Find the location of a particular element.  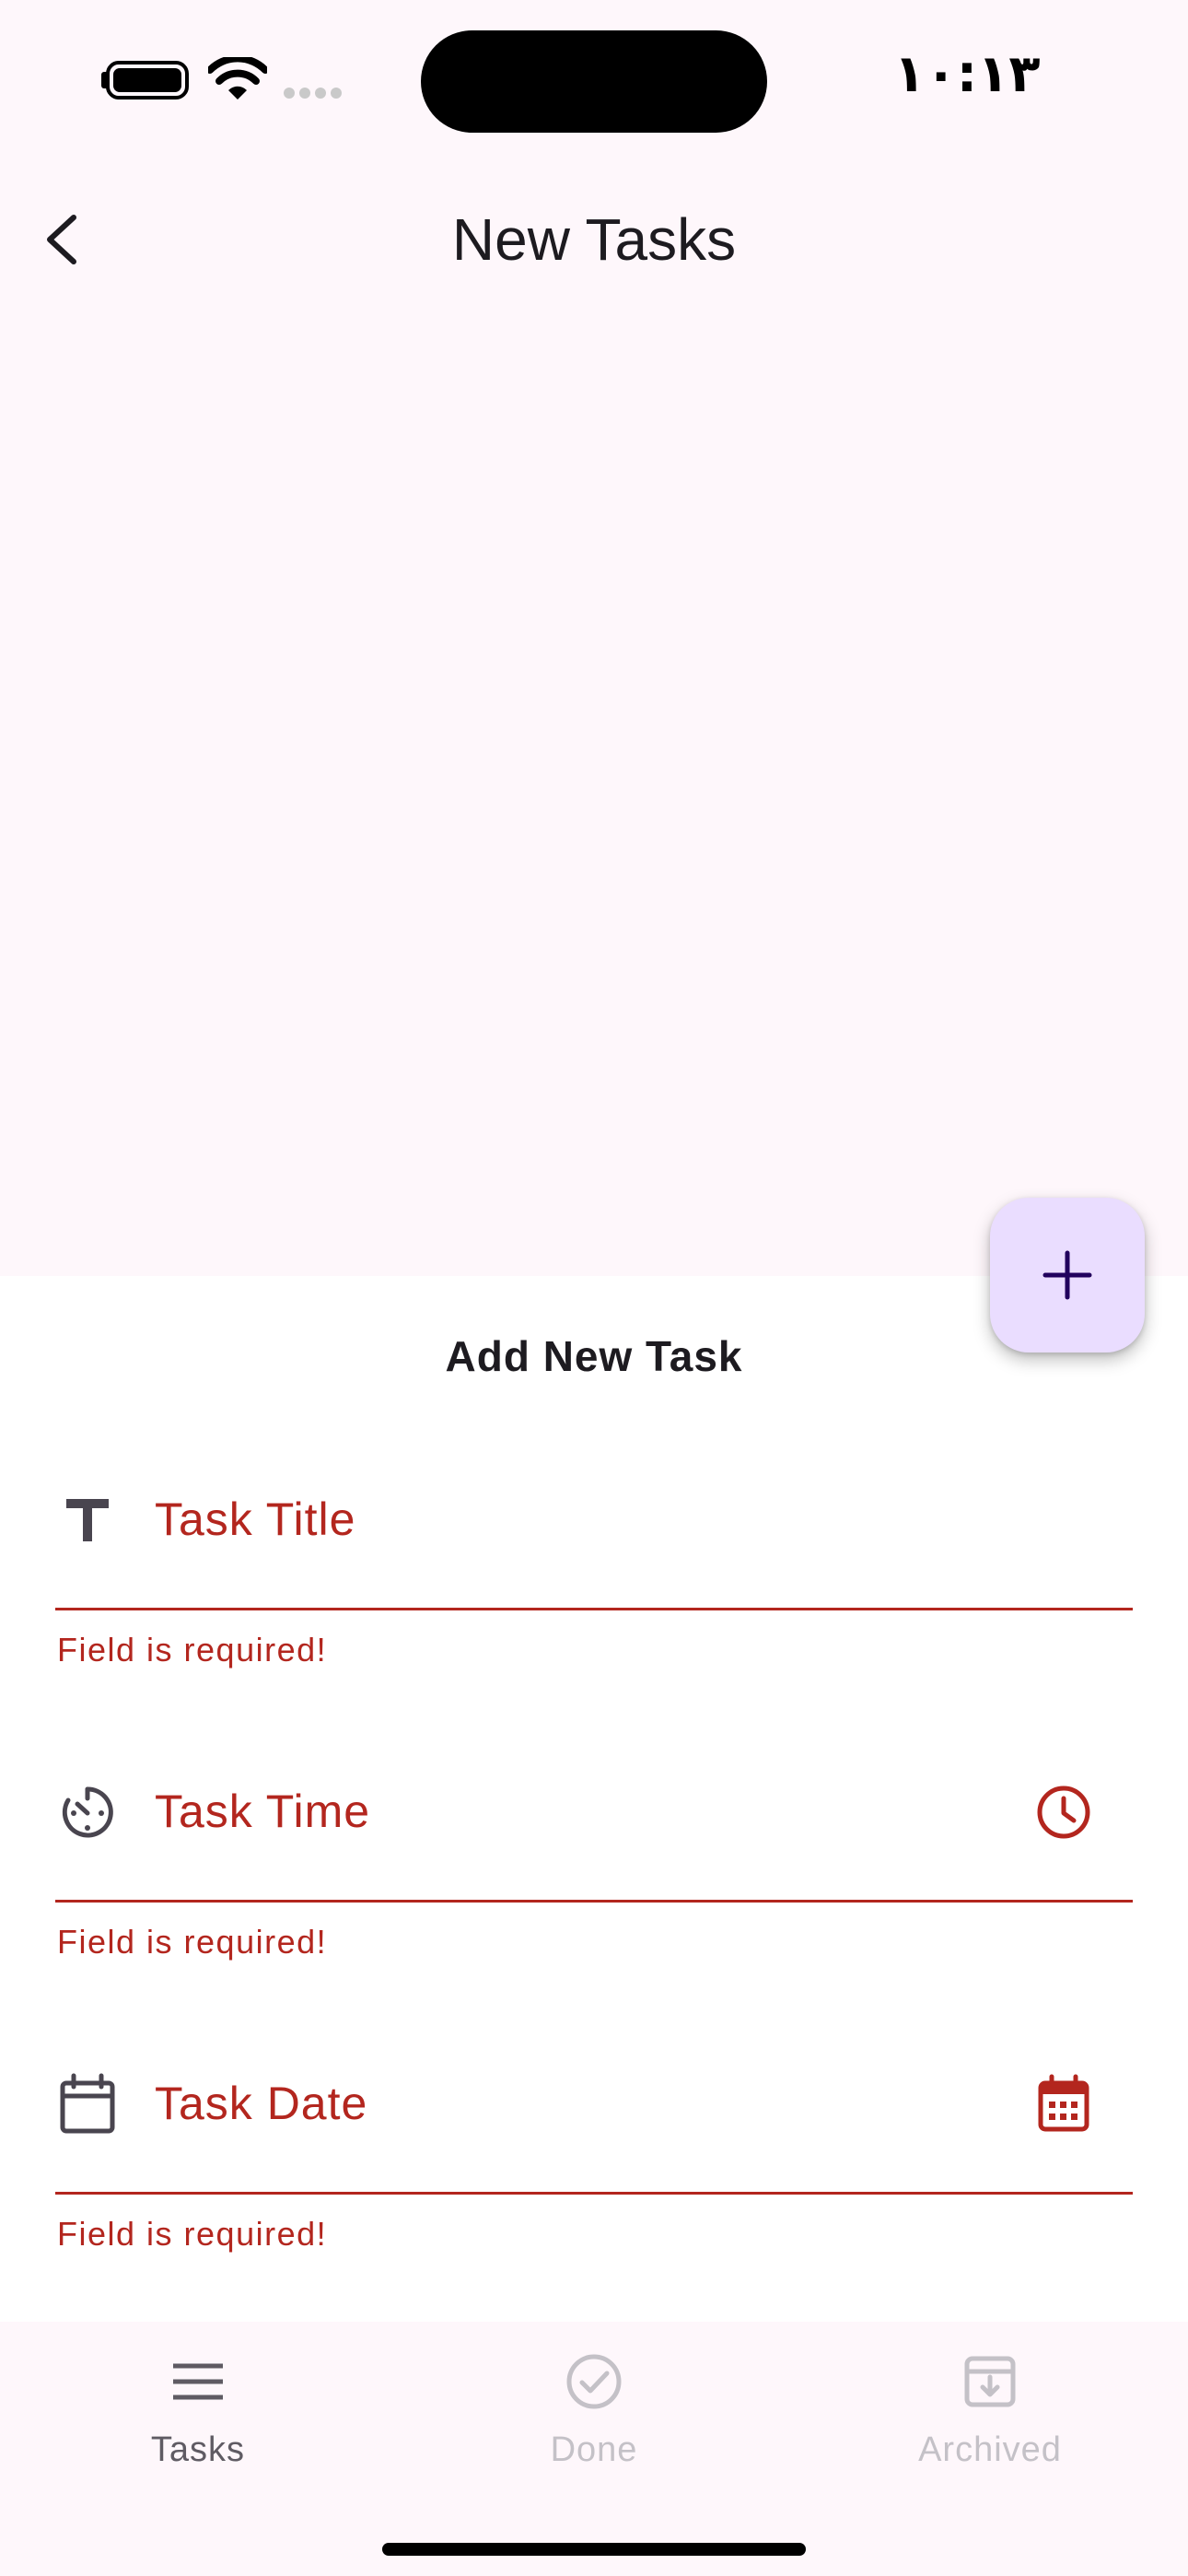

bottom-navigation: Tasks Done Archived is located at coordinates (594, 2449).